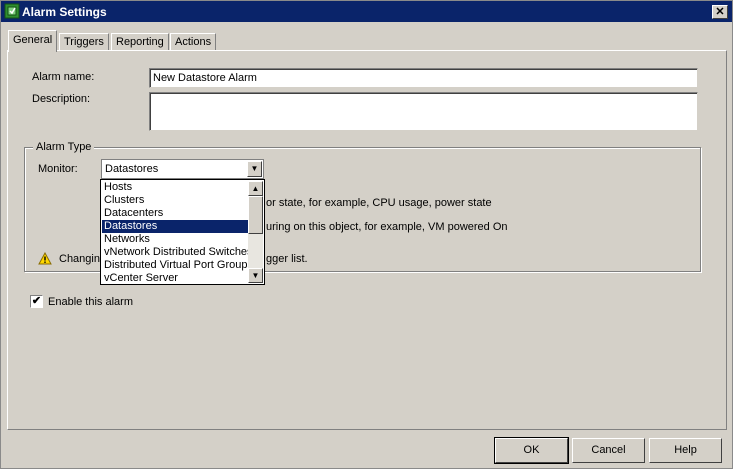 The width and height of the screenshot is (733, 469). What do you see at coordinates (132, 169) in the screenshot?
I see `monitor-selected-value: Datastores` at bounding box center [132, 169].